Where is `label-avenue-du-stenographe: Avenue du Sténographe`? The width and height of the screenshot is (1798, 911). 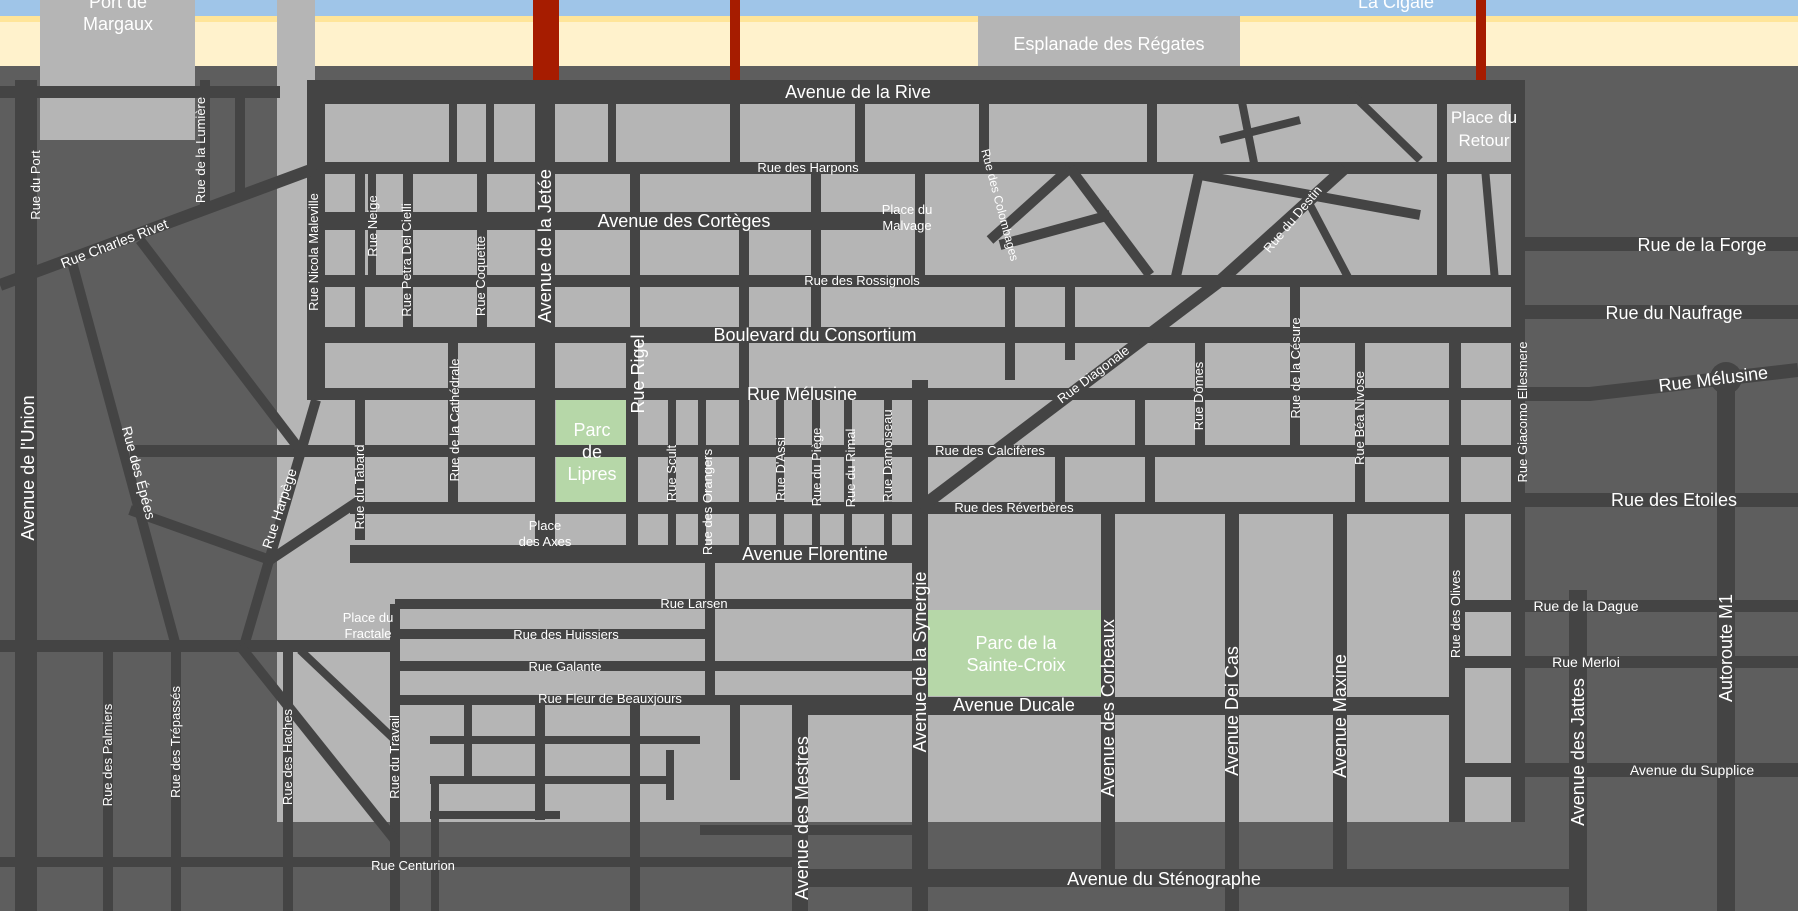 label-avenue-du-stenographe: Avenue du Sténographe is located at coordinates (1164, 879).